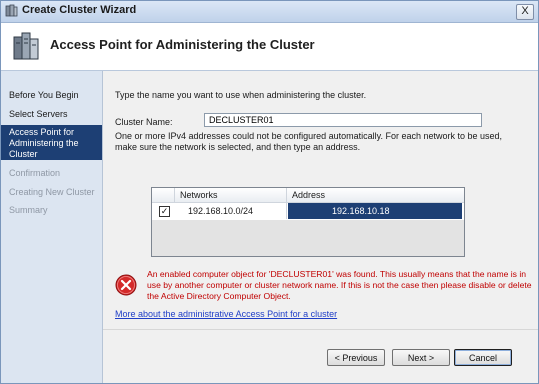 This screenshot has width=539, height=384. I want to click on title-bar: Create Cluster Wizard X, so click(269, 12).